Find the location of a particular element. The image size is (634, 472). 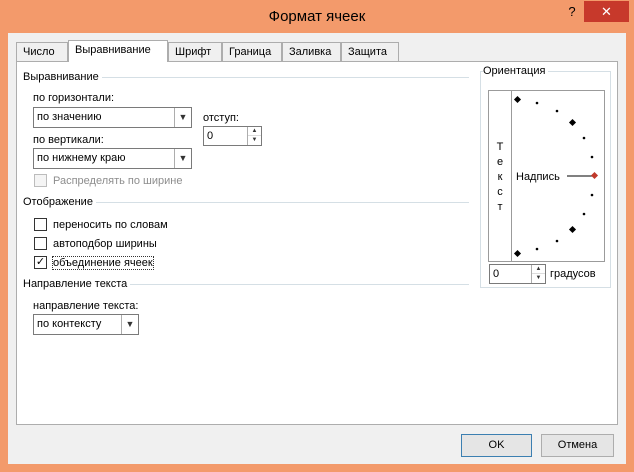

alignment-group-label: Выравнивание is located at coordinates (62, 77).